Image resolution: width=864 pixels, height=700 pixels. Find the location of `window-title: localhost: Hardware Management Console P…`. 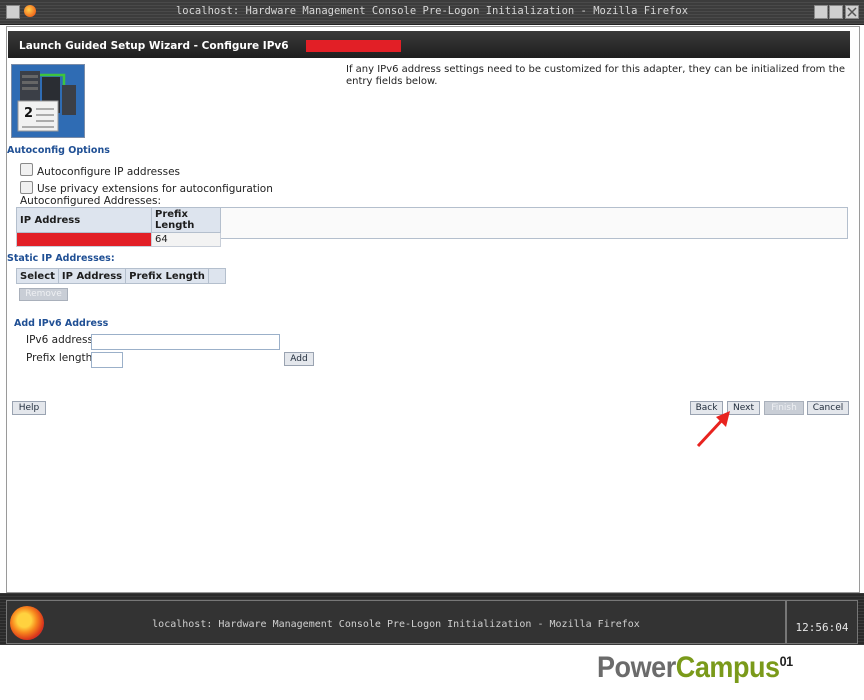

window-title: localhost: Hardware Management Console P… is located at coordinates (432, 11).